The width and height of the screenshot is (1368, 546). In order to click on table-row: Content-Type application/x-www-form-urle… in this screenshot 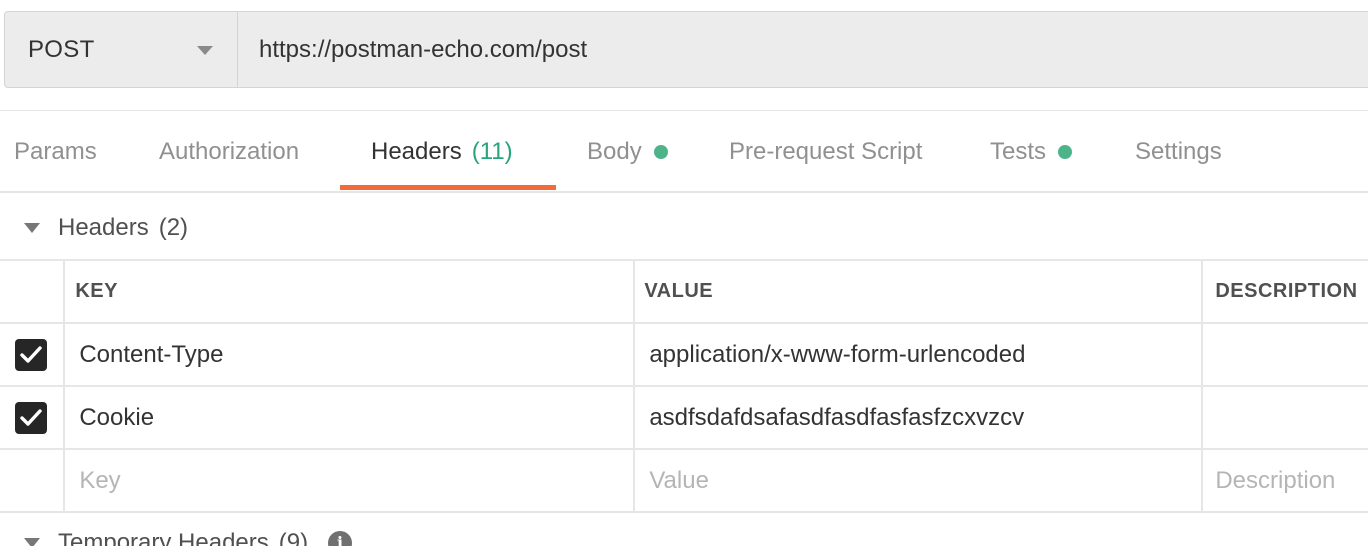, I will do `click(684, 355)`.